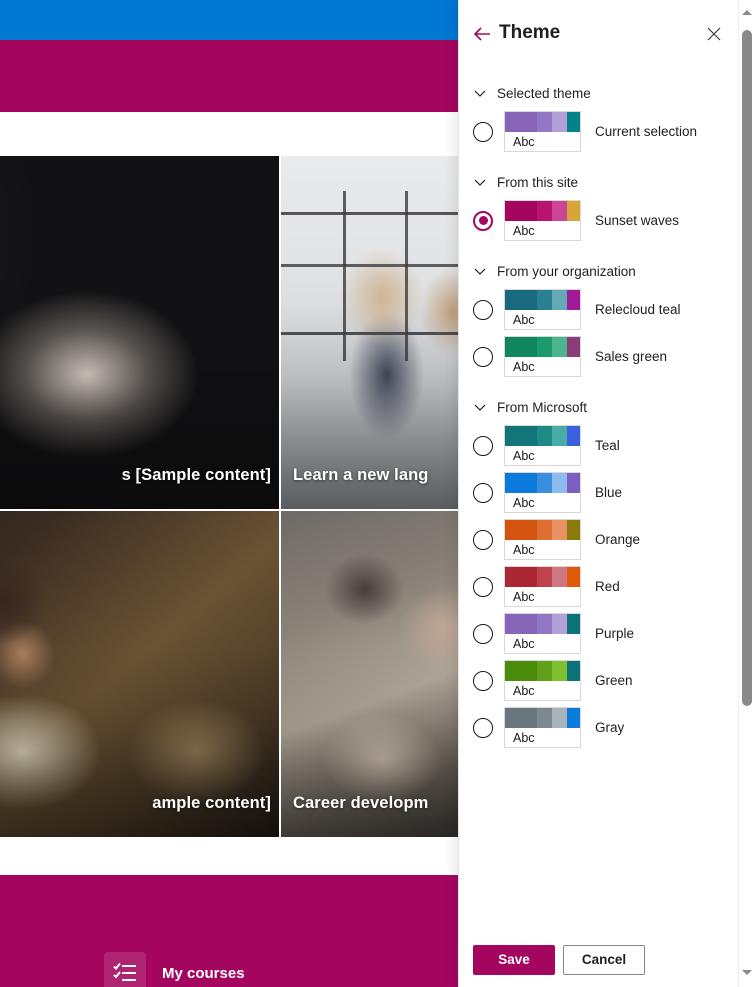 The image size is (754, 987). What do you see at coordinates (606, 539) in the screenshot?
I see `theme-option-orange: Abc Orange` at bounding box center [606, 539].